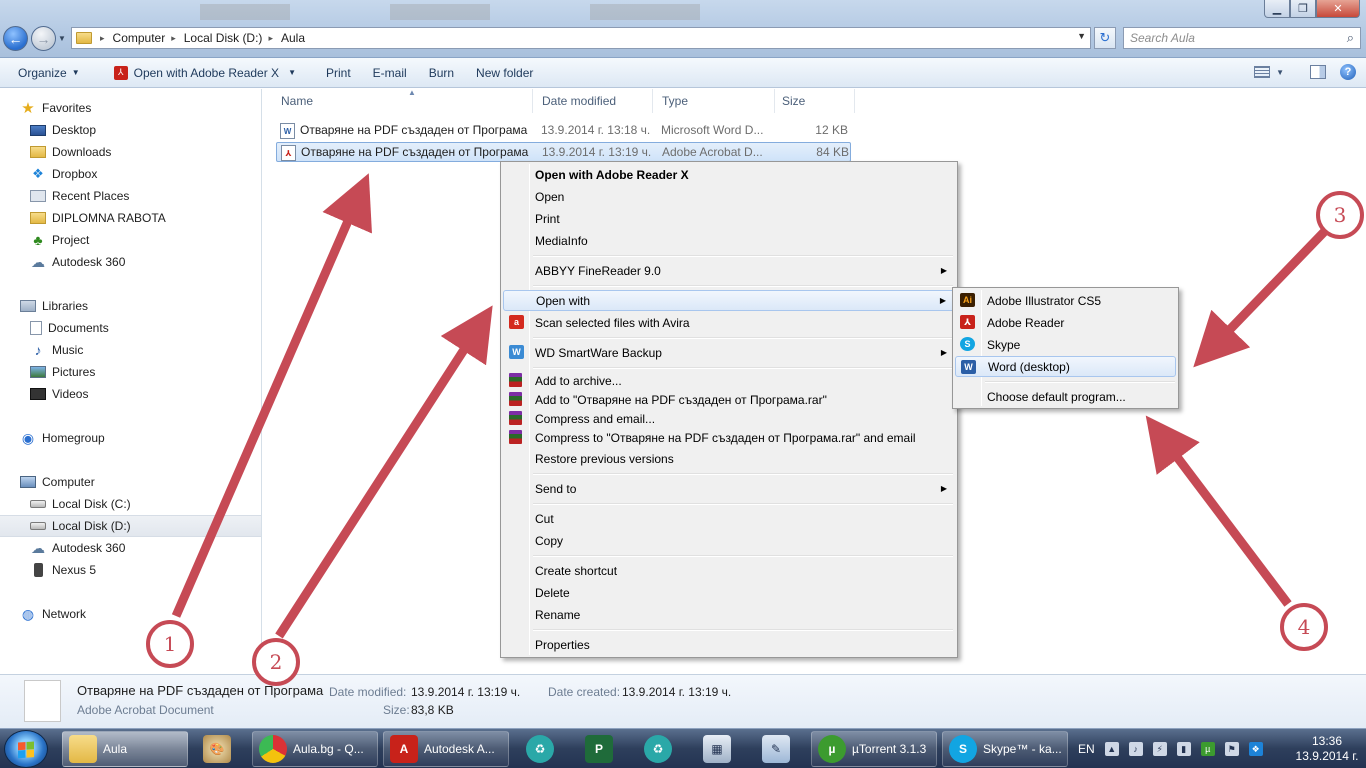 The height and width of the screenshot is (768, 1366). Describe the element at coordinates (592, 101) in the screenshot. I see `column-header-date: Date modified` at that location.